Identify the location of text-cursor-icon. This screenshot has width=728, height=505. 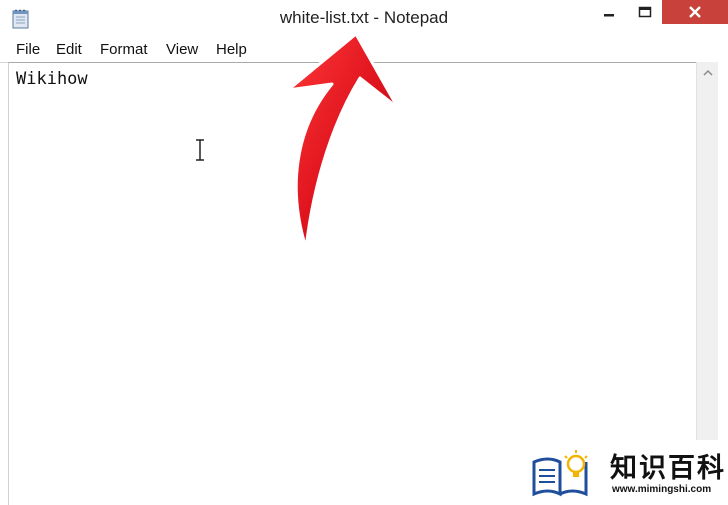
(200, 150).